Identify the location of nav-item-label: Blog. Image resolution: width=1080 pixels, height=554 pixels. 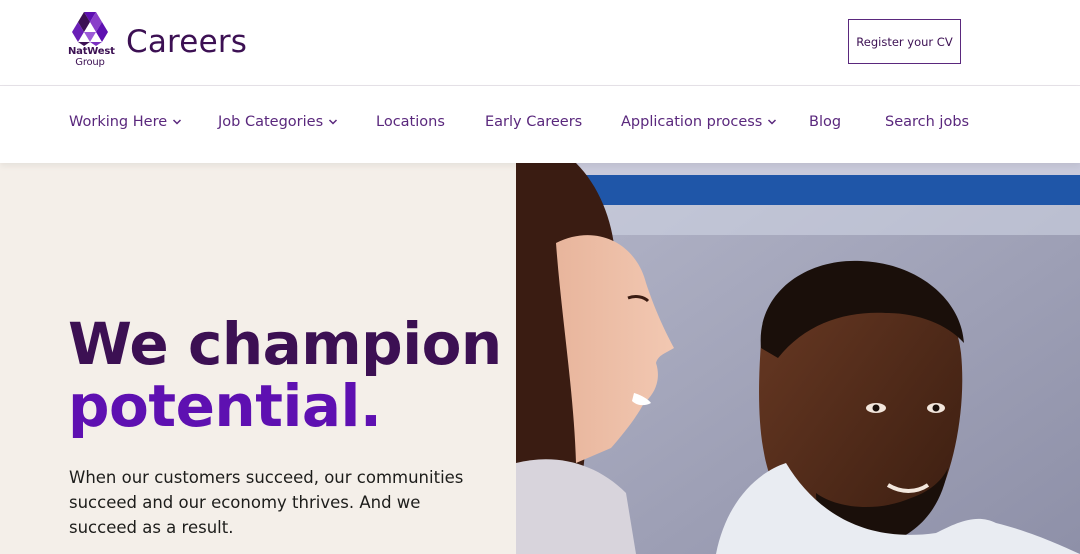
(825, 122).